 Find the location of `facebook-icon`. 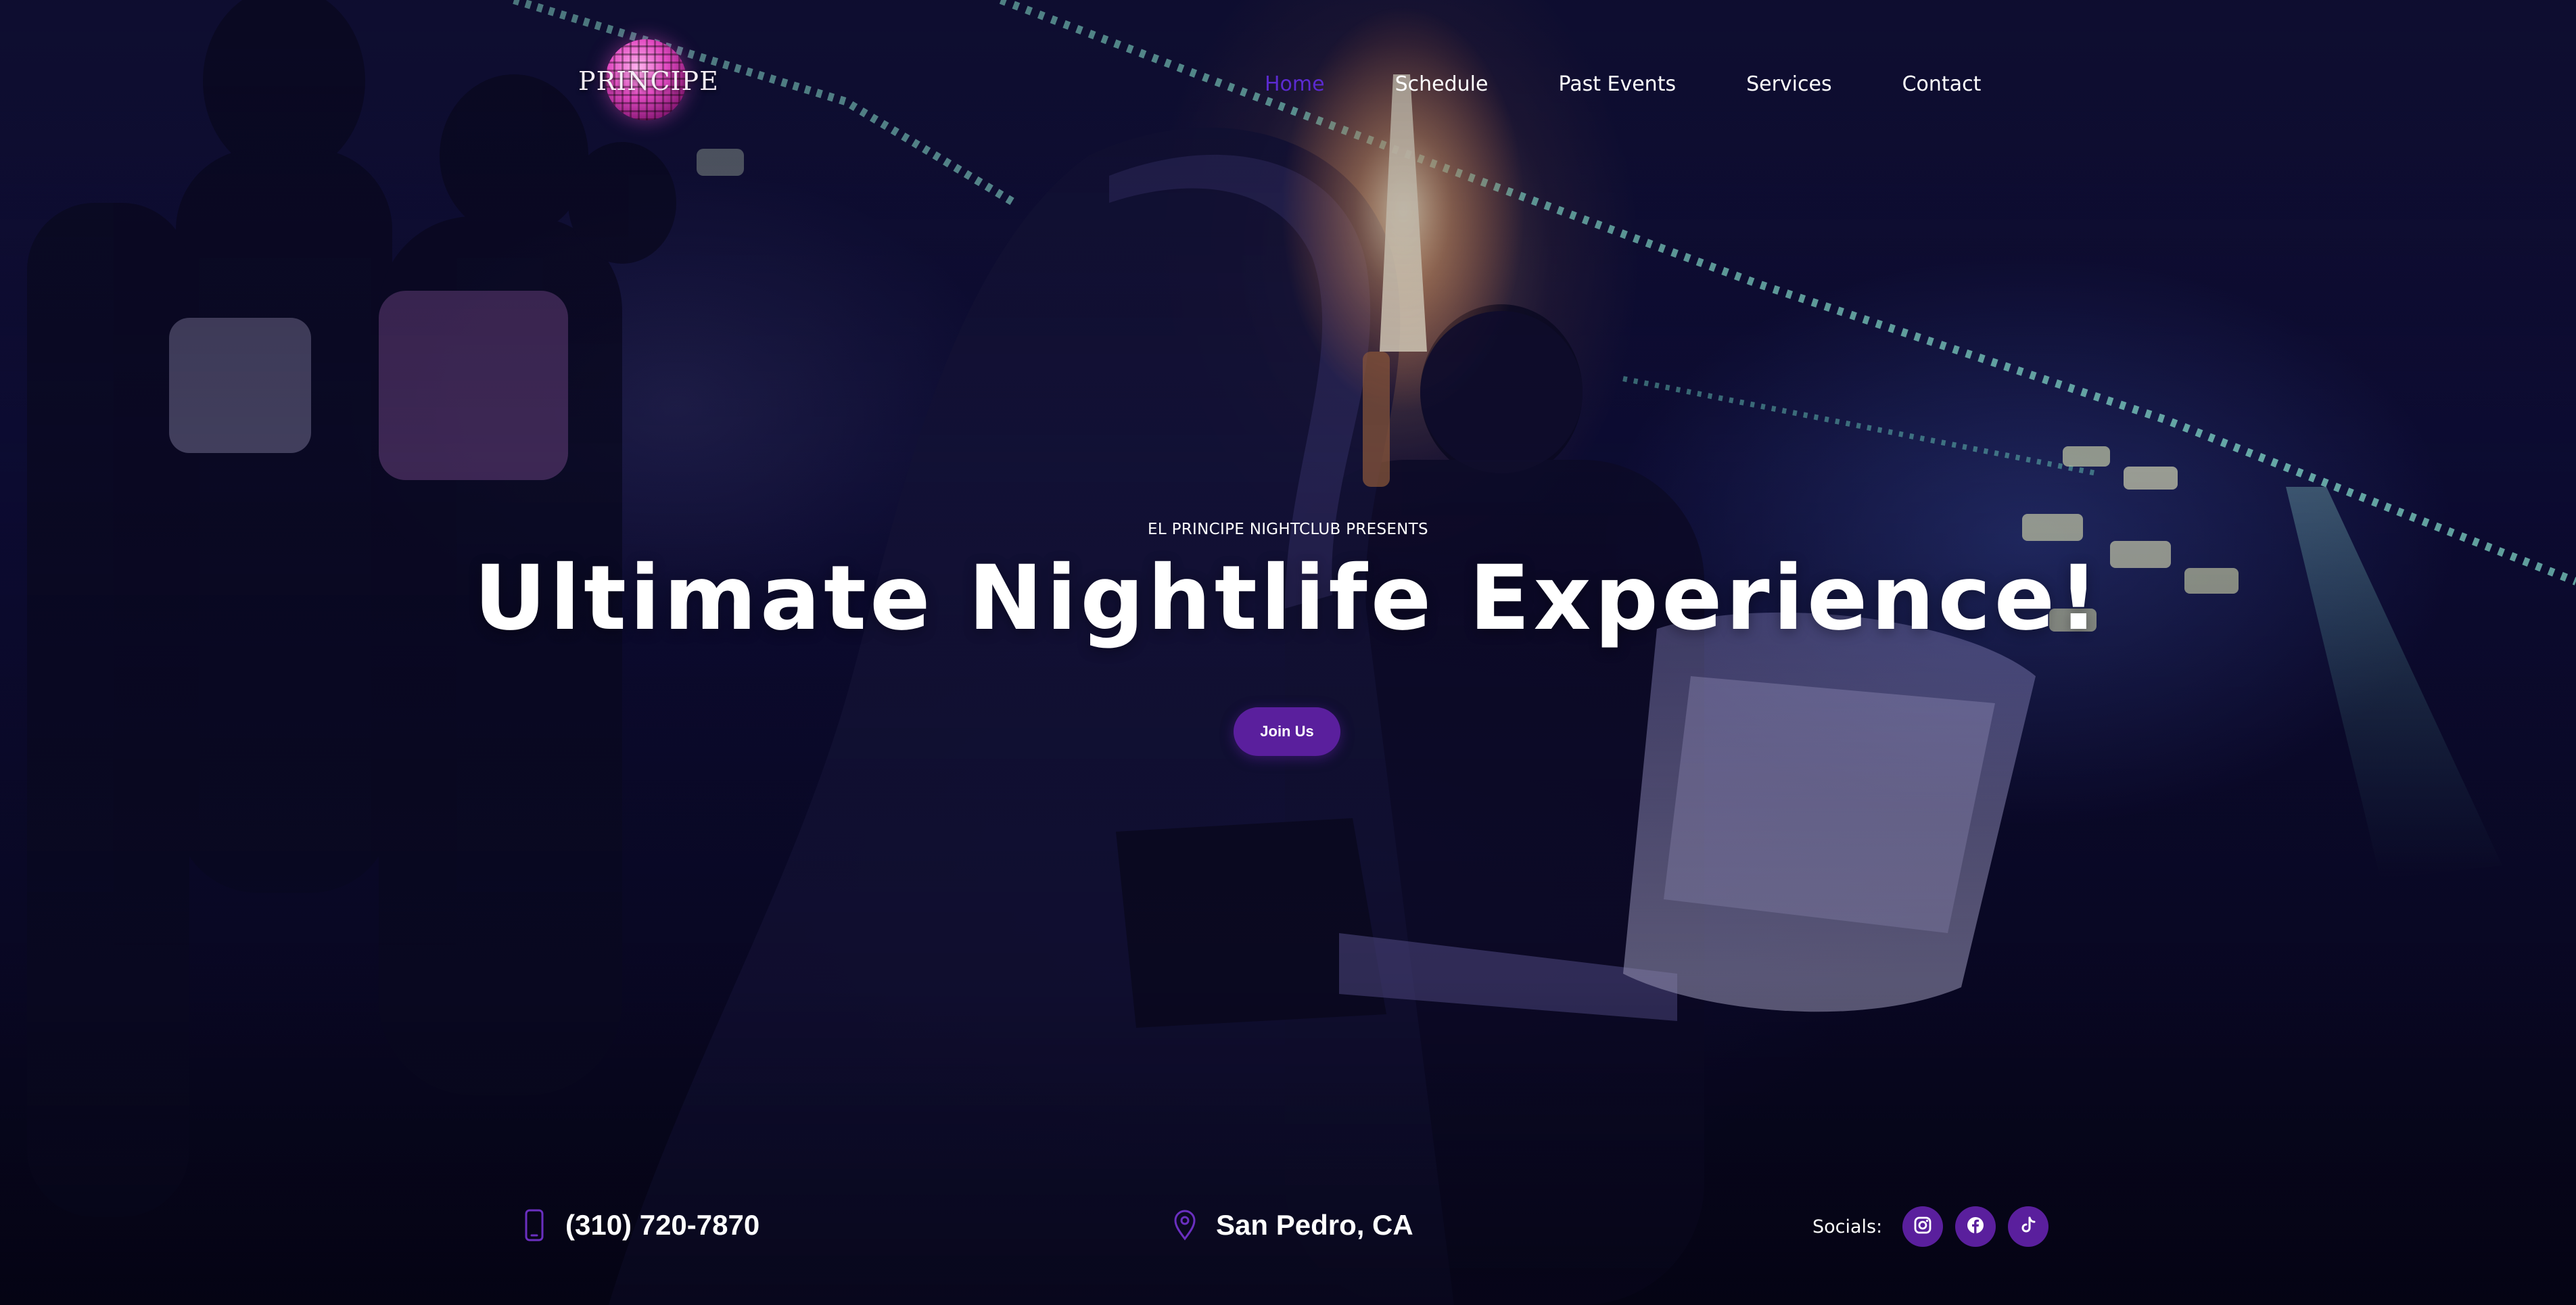

facebook-icon is located at coordinates (1975, 1227).